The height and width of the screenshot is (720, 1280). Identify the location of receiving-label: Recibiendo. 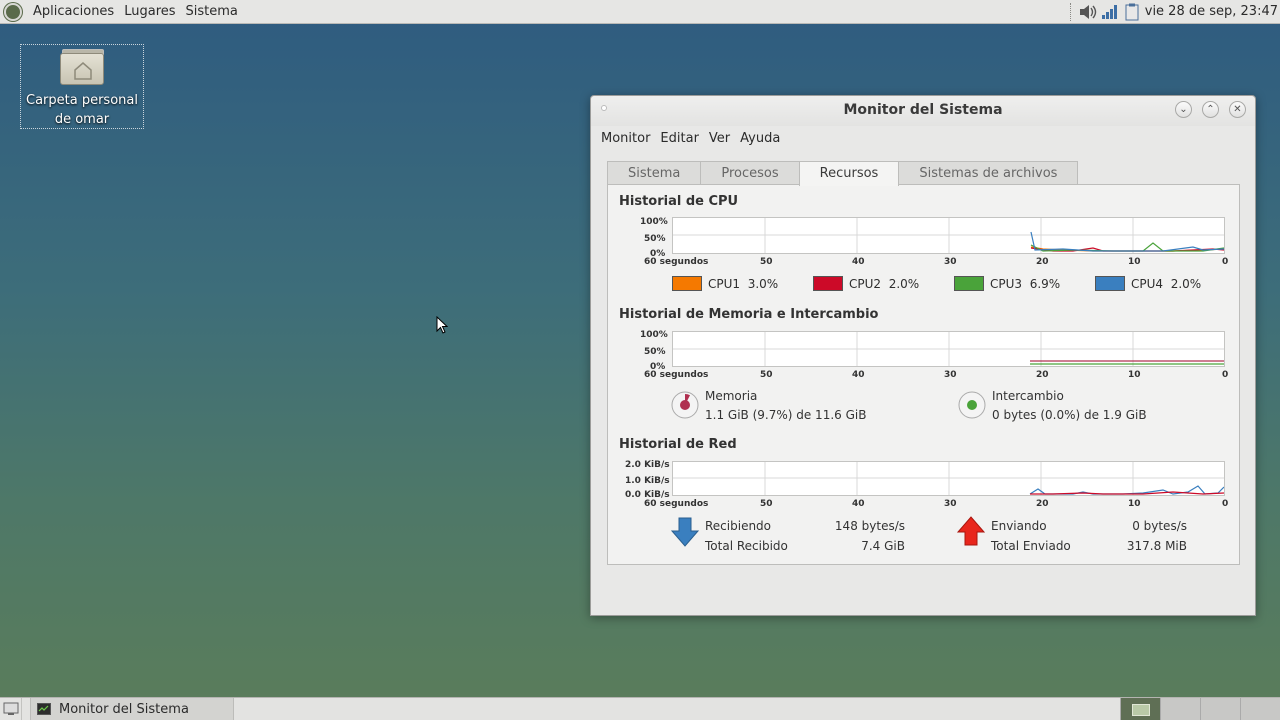
(738, 526).